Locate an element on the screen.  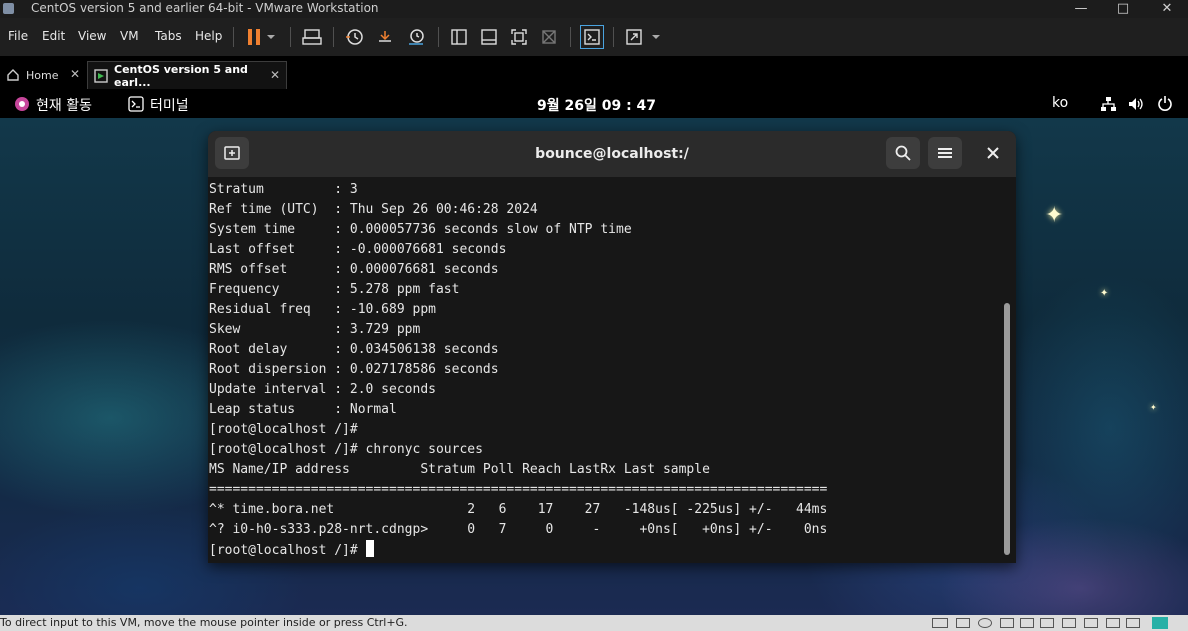
prompt: [root@localhost /]# is located at coordinates (287, 550).